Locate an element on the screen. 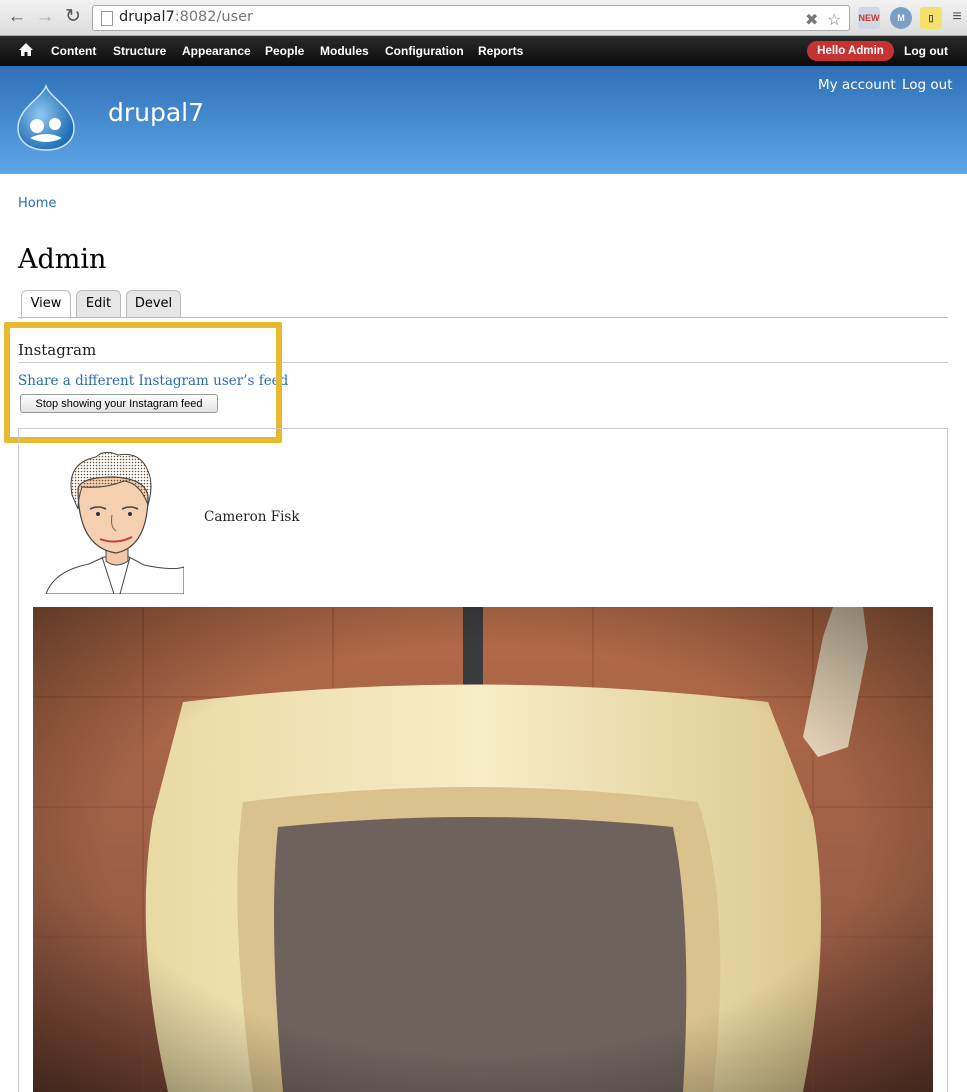  toolbar-structure: Structure is located at coordinates (139, 51).